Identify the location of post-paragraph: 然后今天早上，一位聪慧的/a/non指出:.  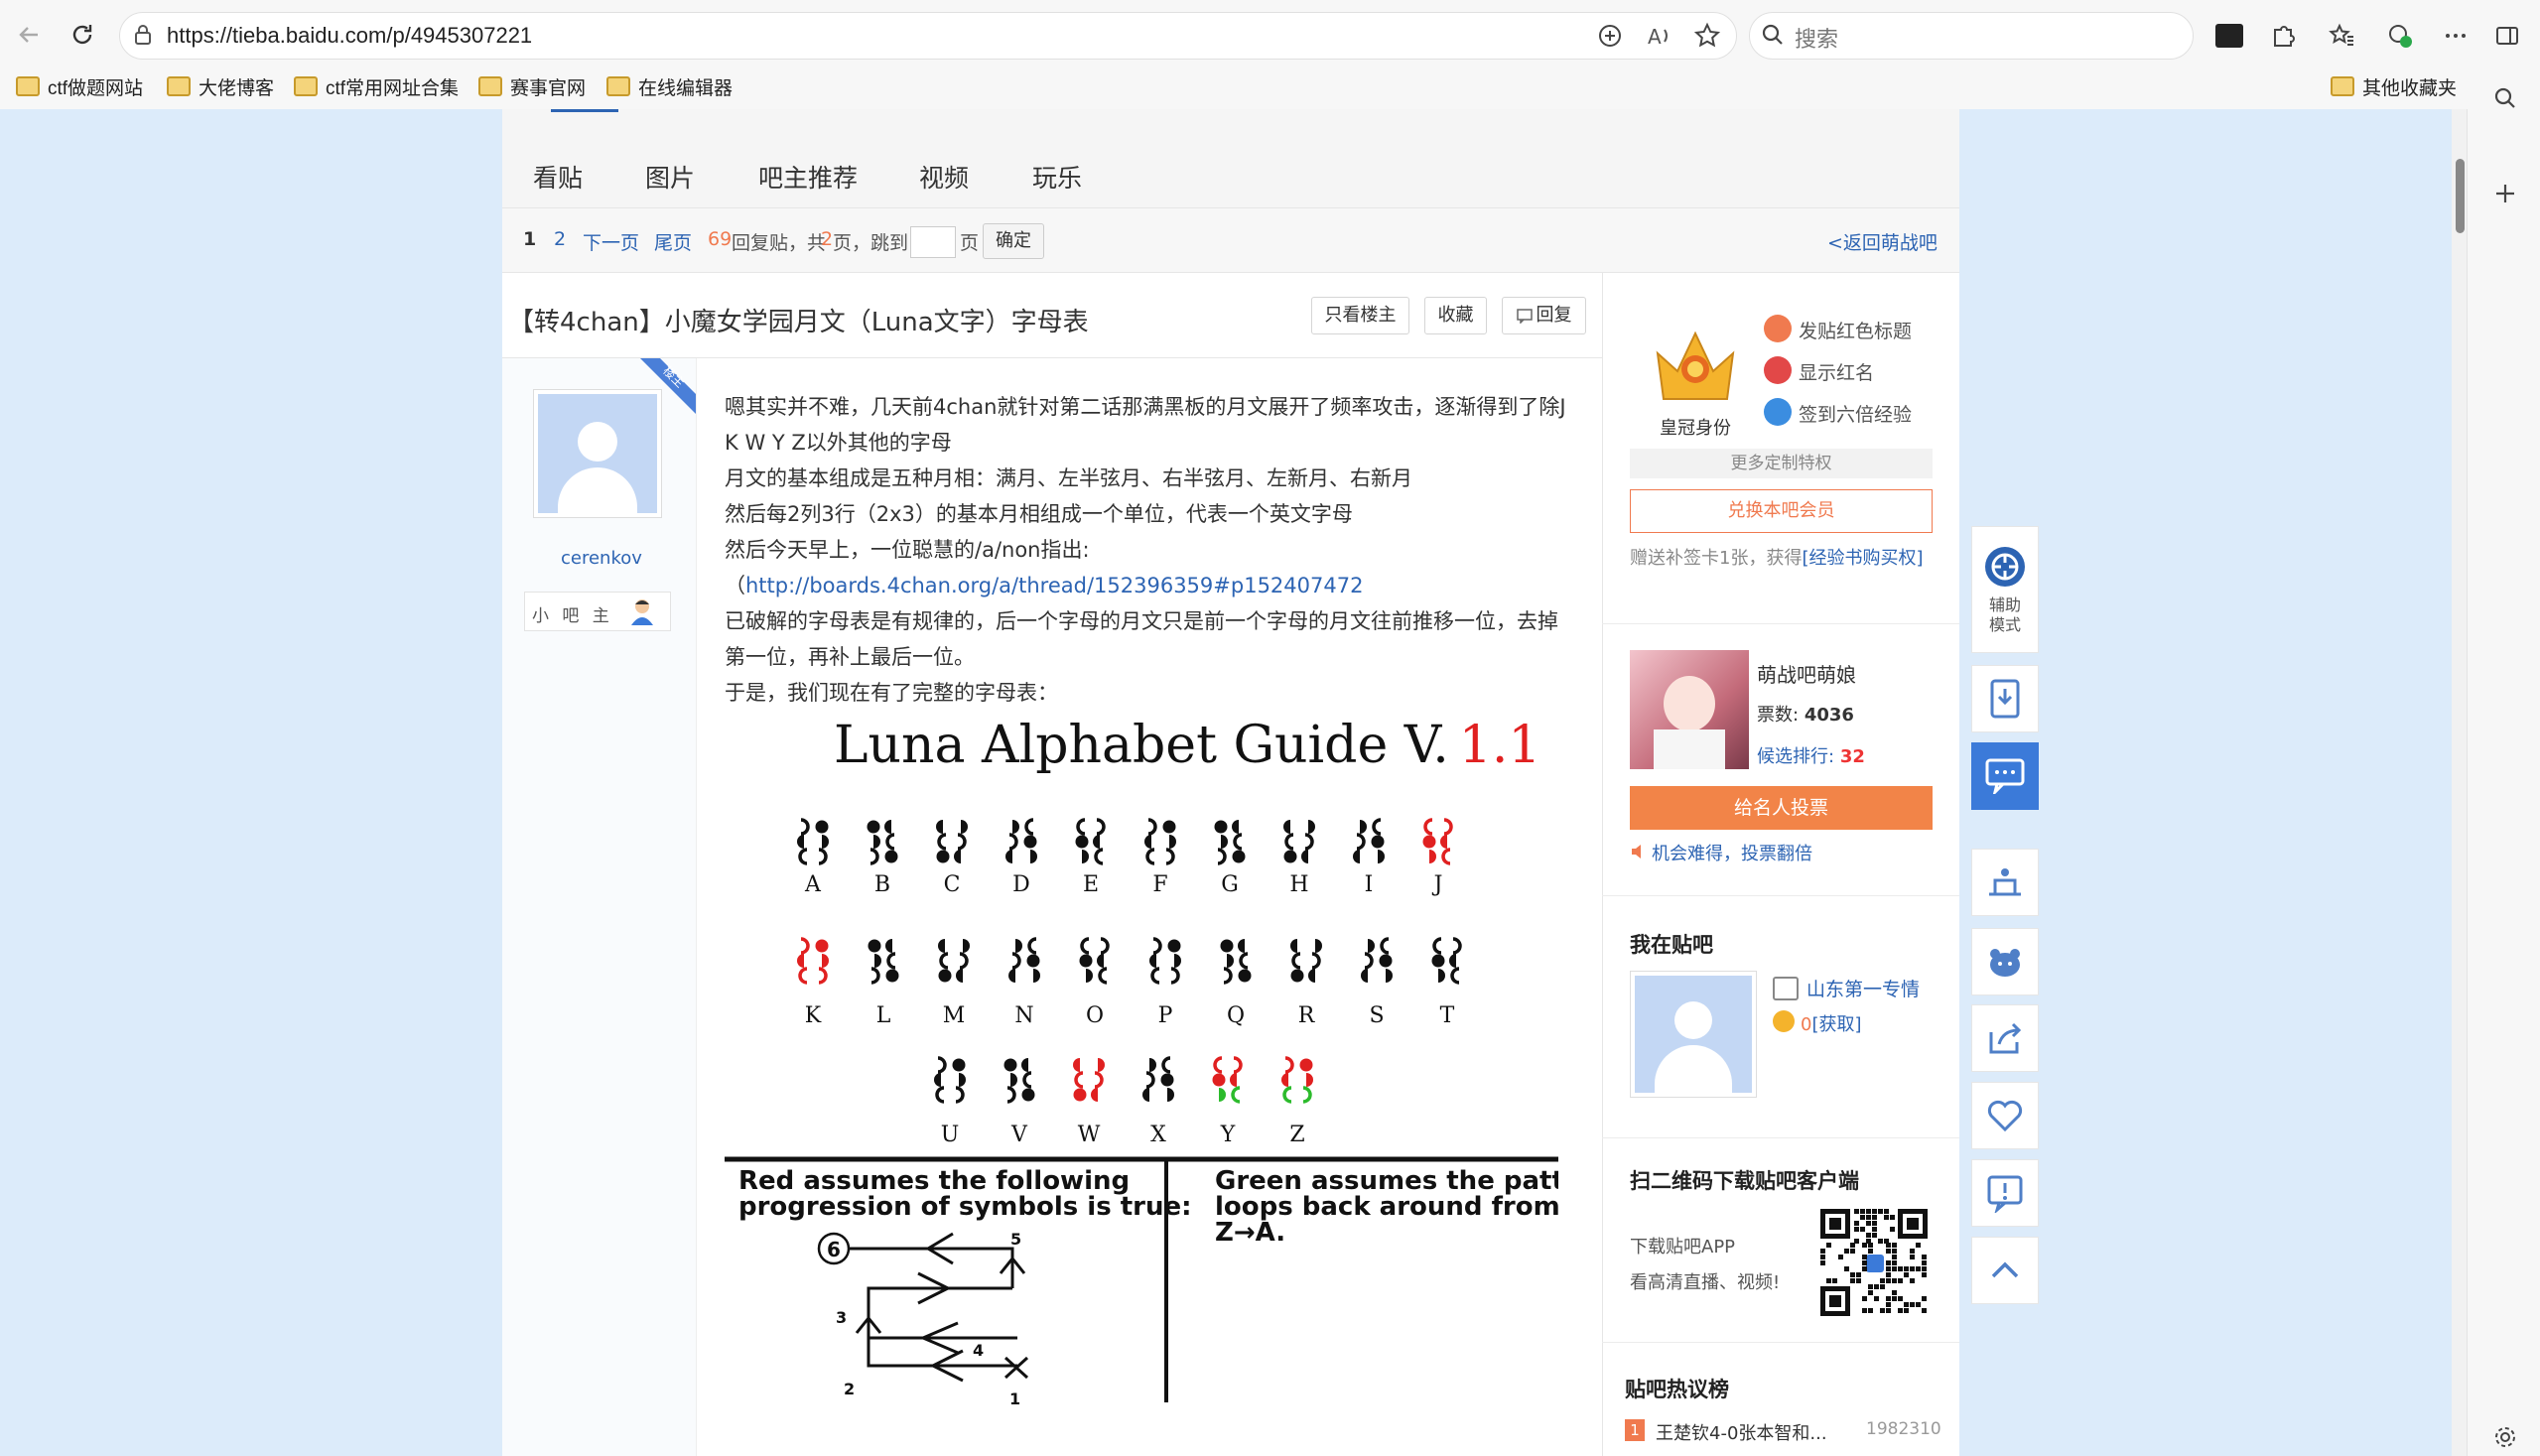
(907, 550).